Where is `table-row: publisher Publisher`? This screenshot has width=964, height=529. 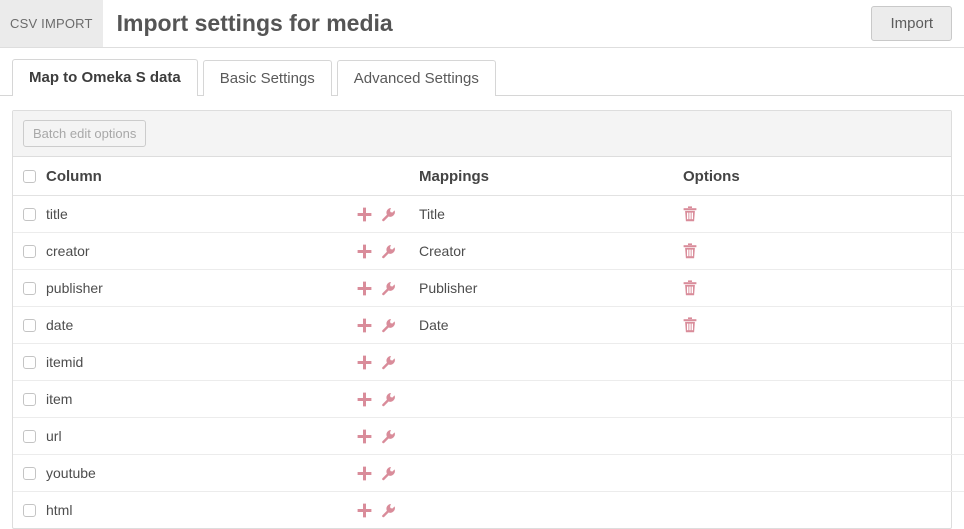
table-row: publisher Publisher is located at coordinates (488, 288).